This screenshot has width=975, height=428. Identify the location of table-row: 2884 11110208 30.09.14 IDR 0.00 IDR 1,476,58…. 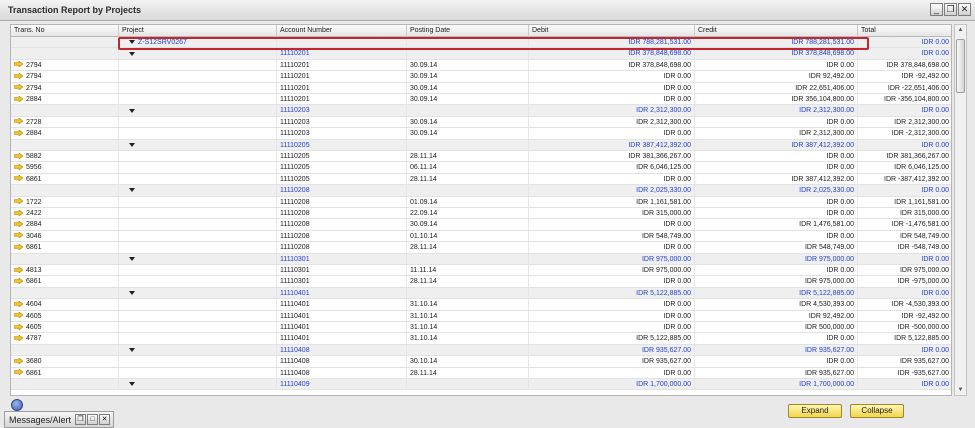
(481, 225).